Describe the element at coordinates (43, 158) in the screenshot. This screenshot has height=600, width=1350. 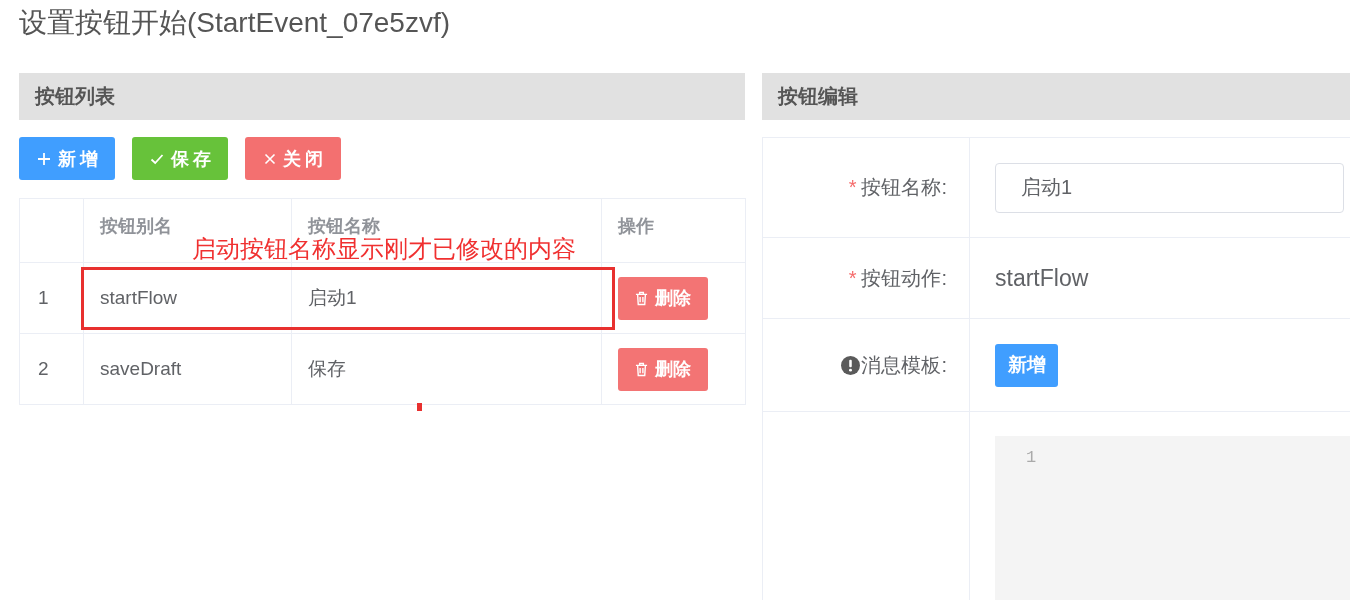
I see `plus-icon` at that location.